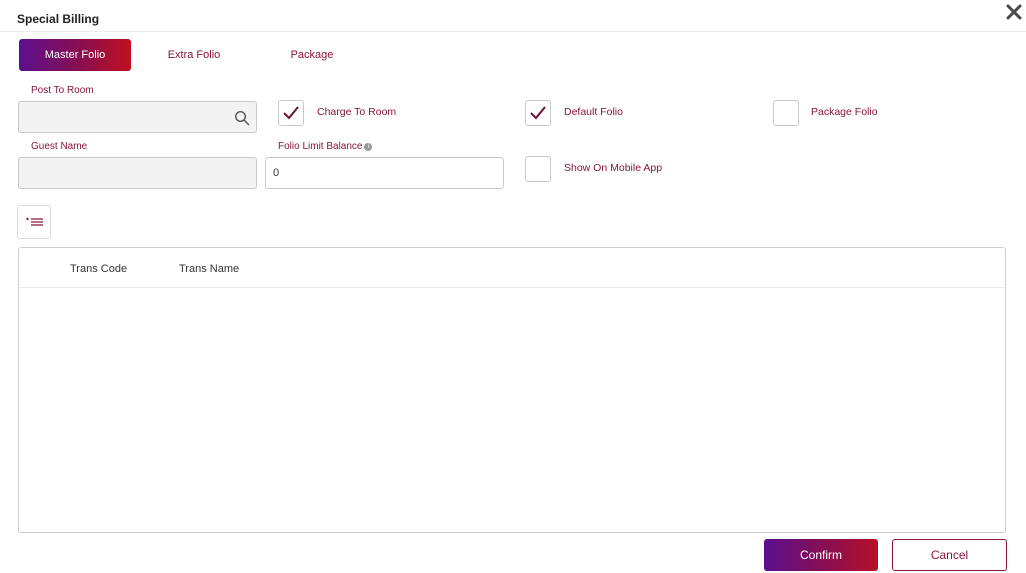 The width and height of the screenshot is (1026, 573). I want to click on list-add-icon, so click(34, 221).